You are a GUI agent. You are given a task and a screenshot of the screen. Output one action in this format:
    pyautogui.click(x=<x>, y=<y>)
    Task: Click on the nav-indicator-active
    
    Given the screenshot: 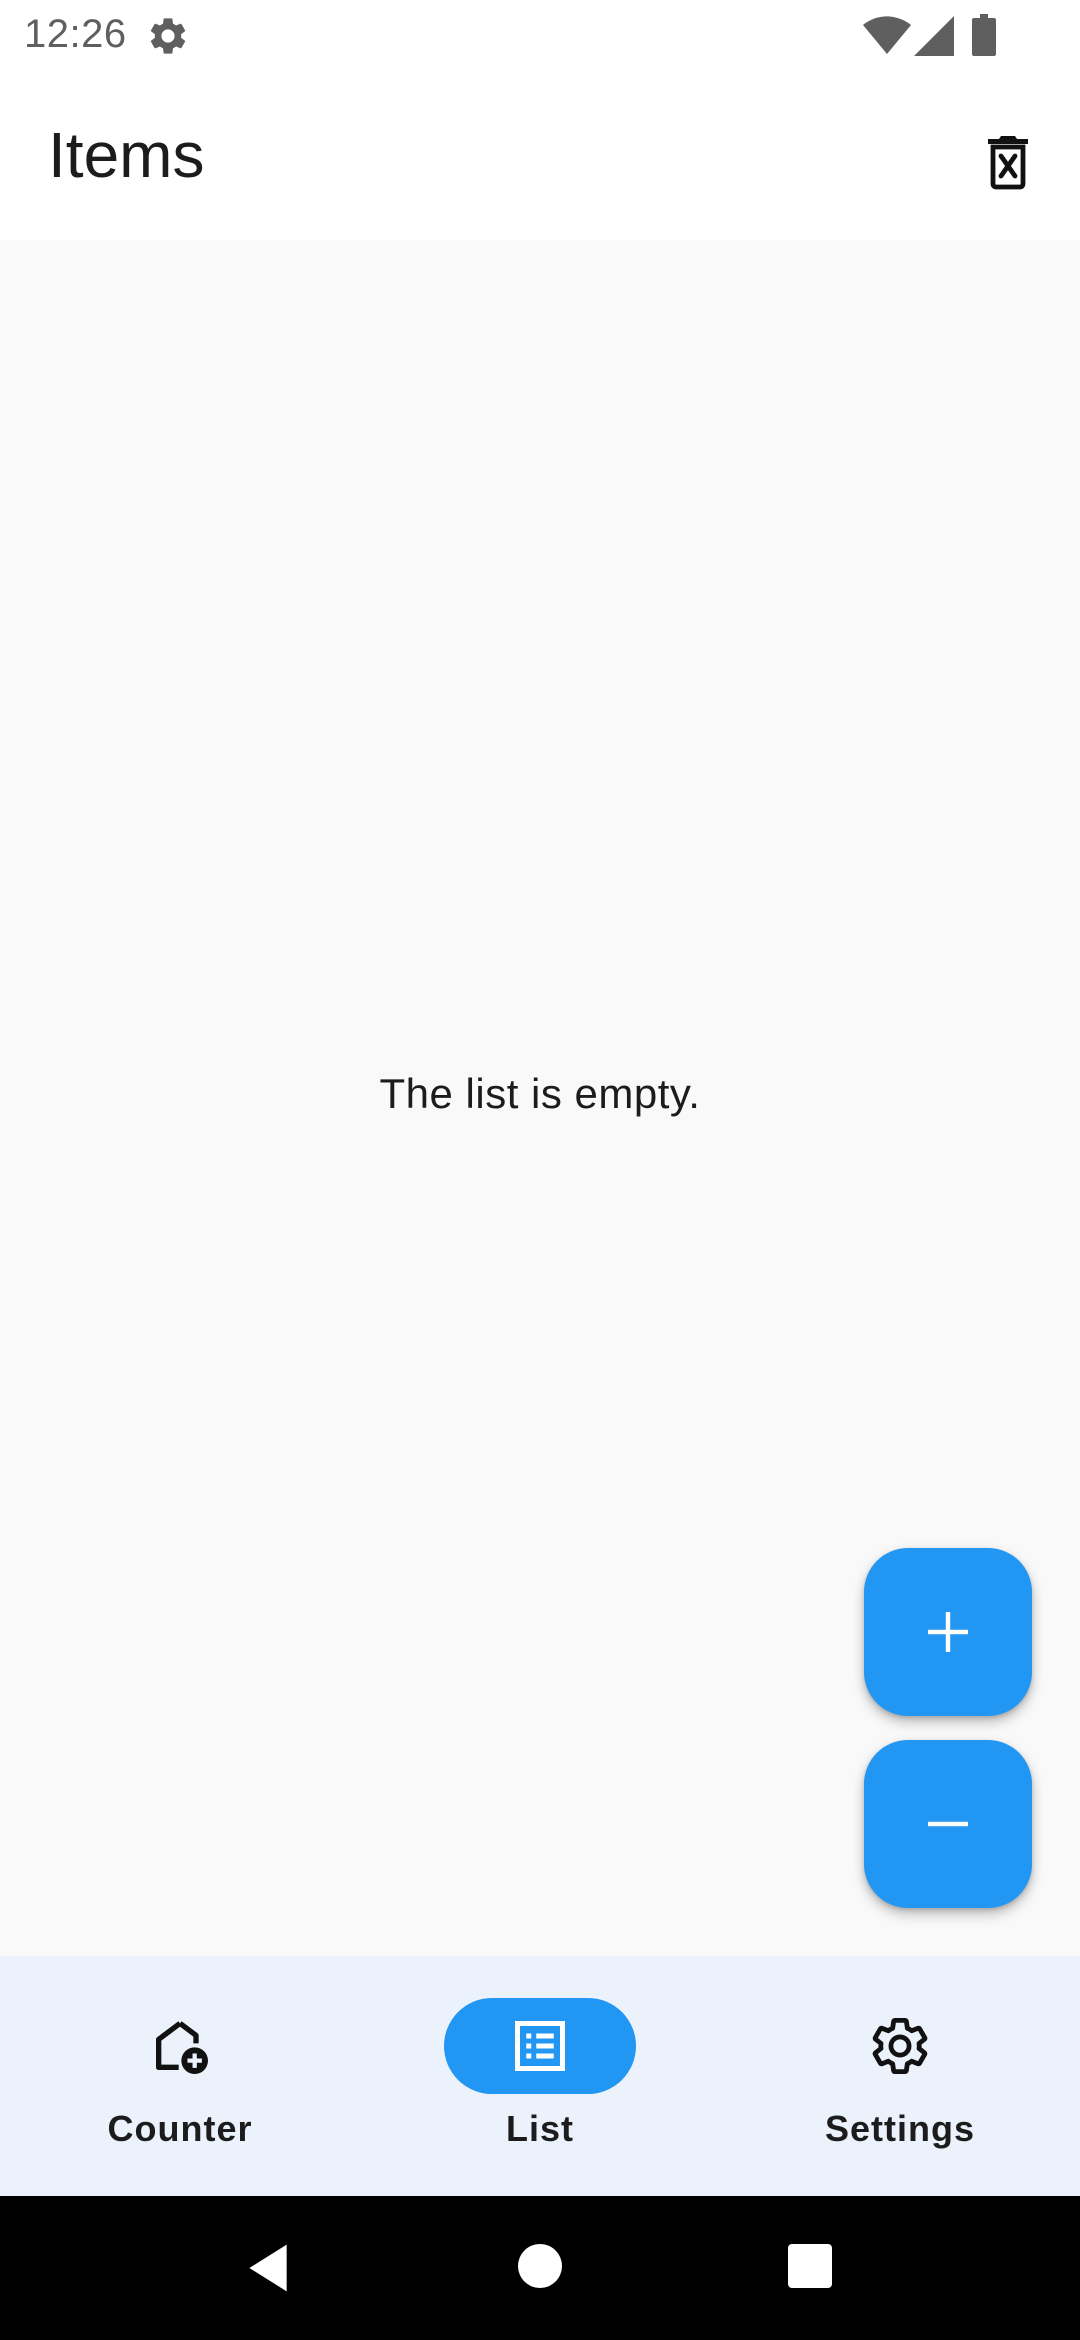 What is the action you would take?
    pyautogui.click(x=540, y=2046)
    